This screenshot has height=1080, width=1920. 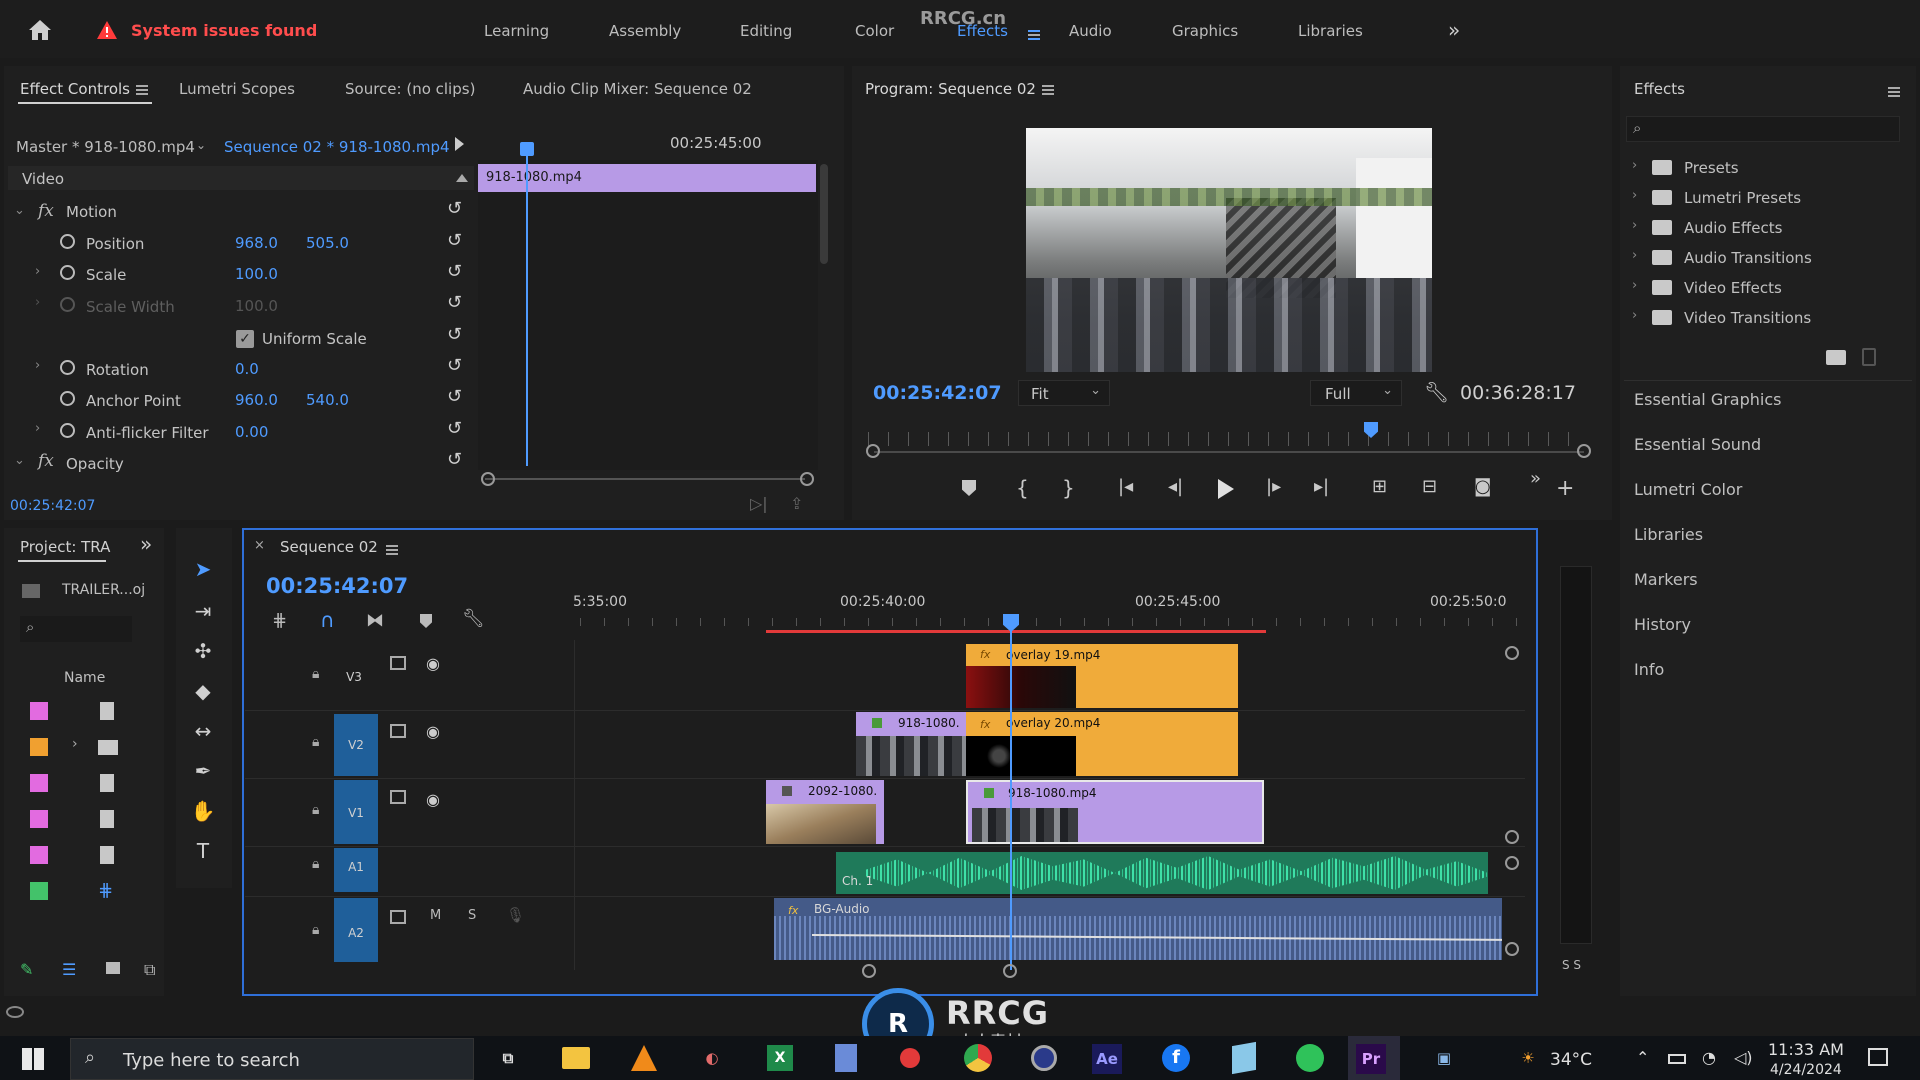 What do you see at coordinates (515, 915) in the screenshot?
I see `mic-a2-icon: 🎙︎` at bounding box center [515, 915].